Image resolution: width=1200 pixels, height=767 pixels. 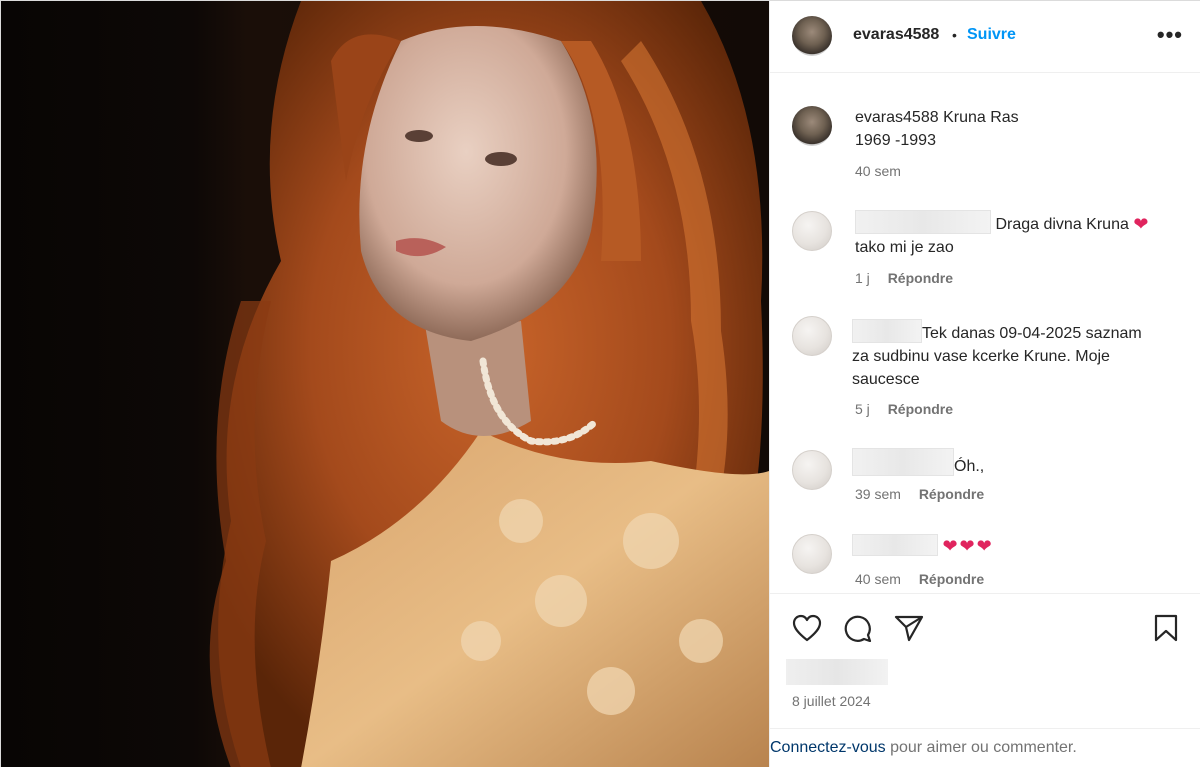 I want to click on follow-button: Suivre, so click(x=991, y=35).